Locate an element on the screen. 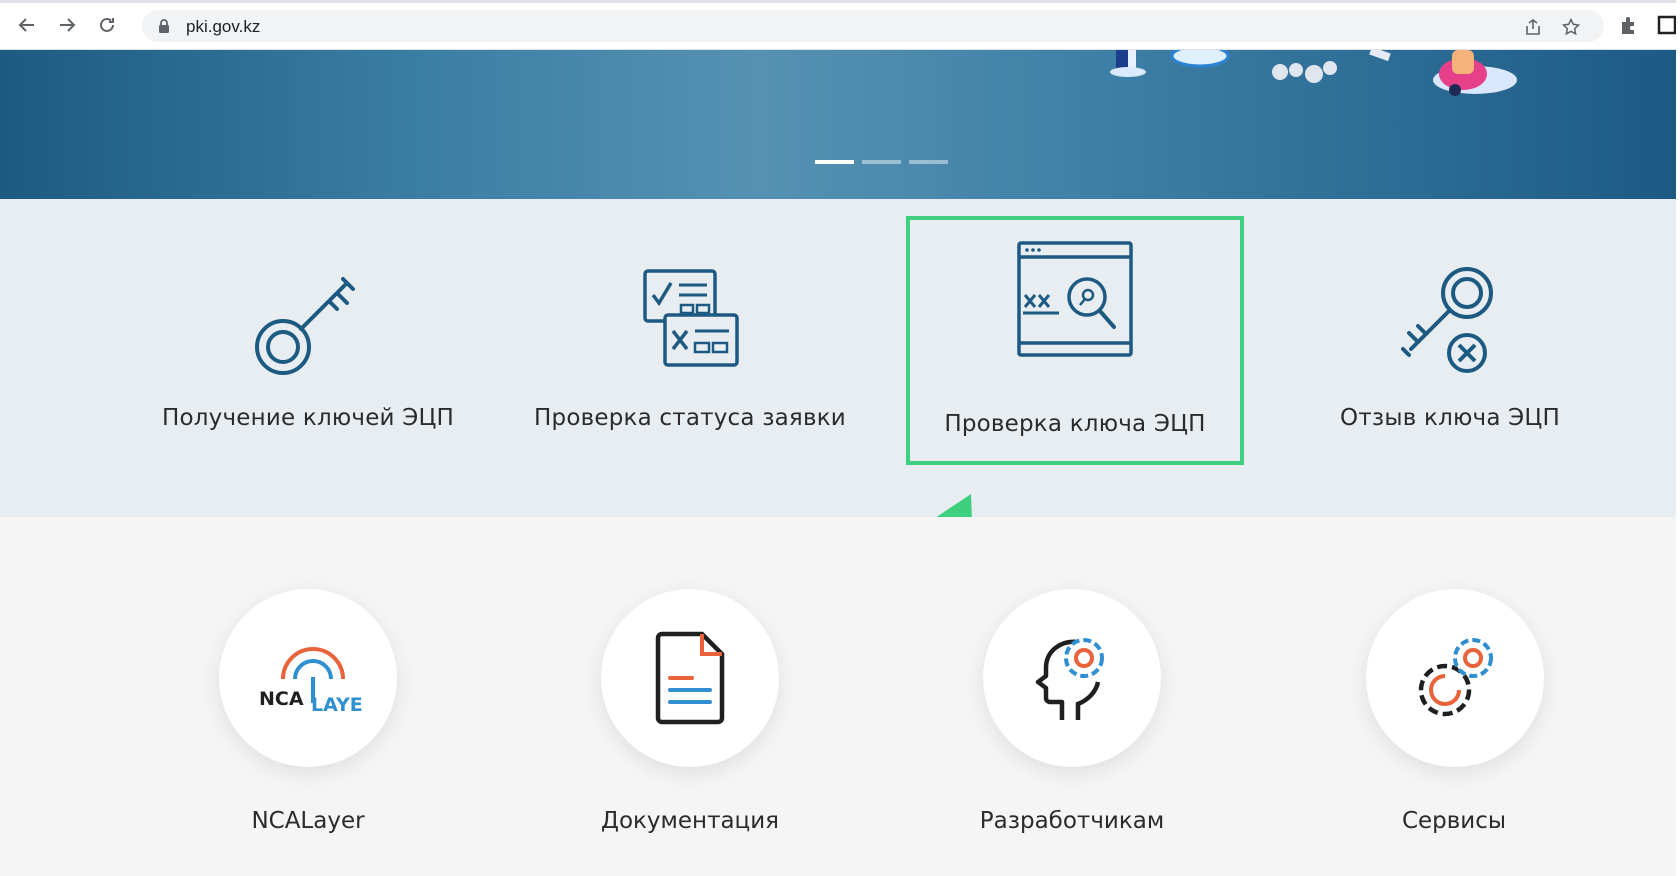 Image resolution: width=1680 pixels, height=876 pixels. resource-label: Сервисы is located at coordinates (1454, 821).